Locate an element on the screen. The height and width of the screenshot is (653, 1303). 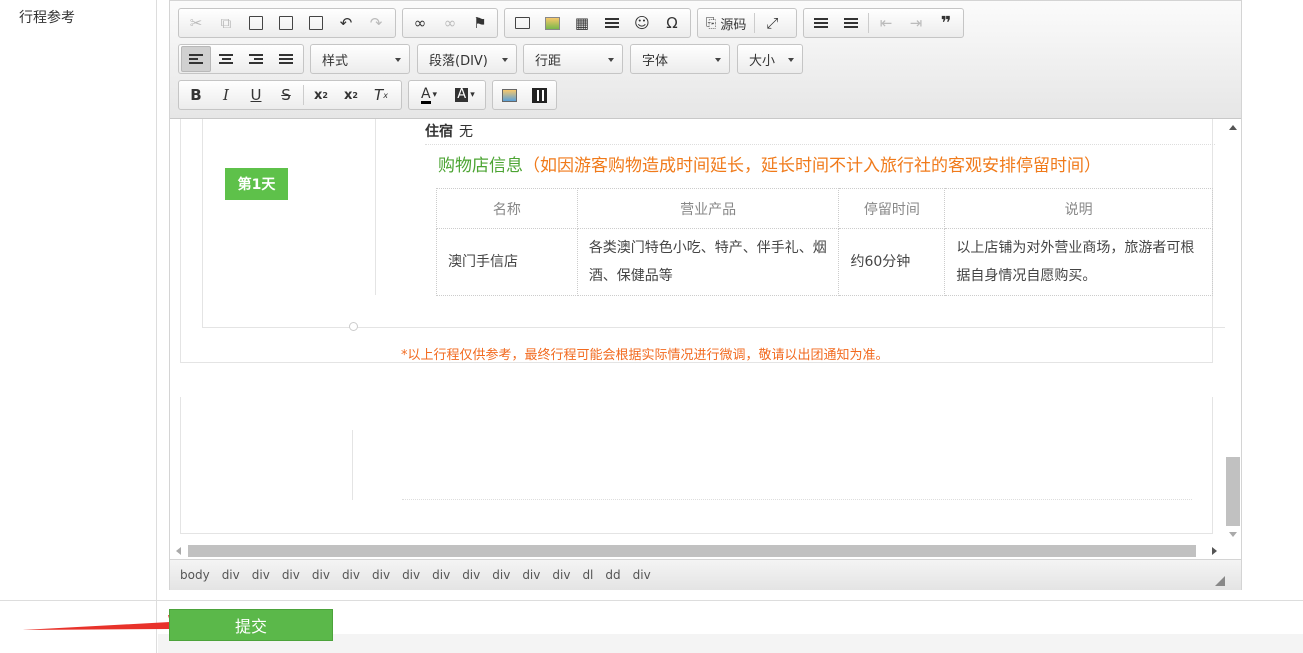
style-select-label: 样式 is located at coordinates (335, 61).